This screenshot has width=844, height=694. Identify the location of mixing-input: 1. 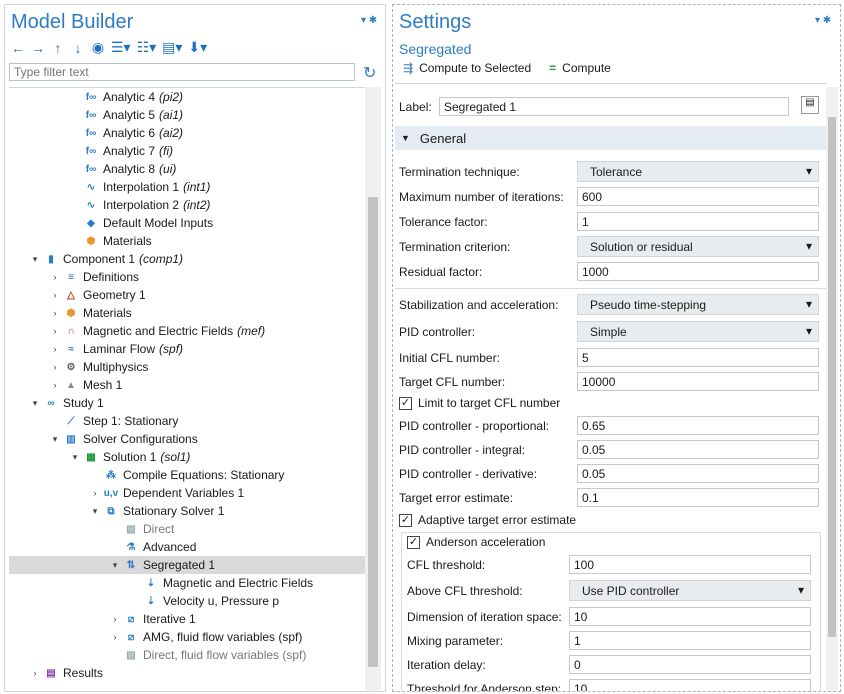
(690, 640).